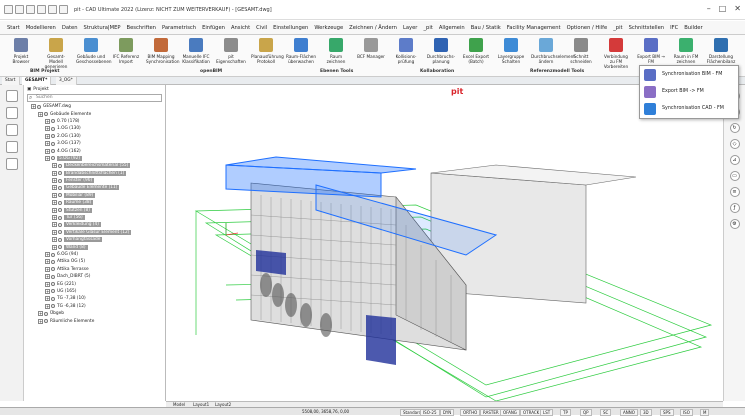  What do you see at coordinates (410, 28) in the screenshot?
I see `ribbon-tab-layer: Layer` at bounding box center [410, 28].